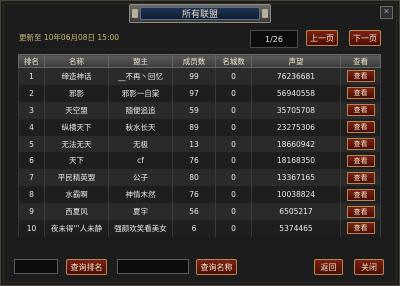 The image size is (400, 286). What do you see at coordinates (296, 195) in the screenshot?
I see `cell-prestige: 10038824` at bounding box center [296, 195].